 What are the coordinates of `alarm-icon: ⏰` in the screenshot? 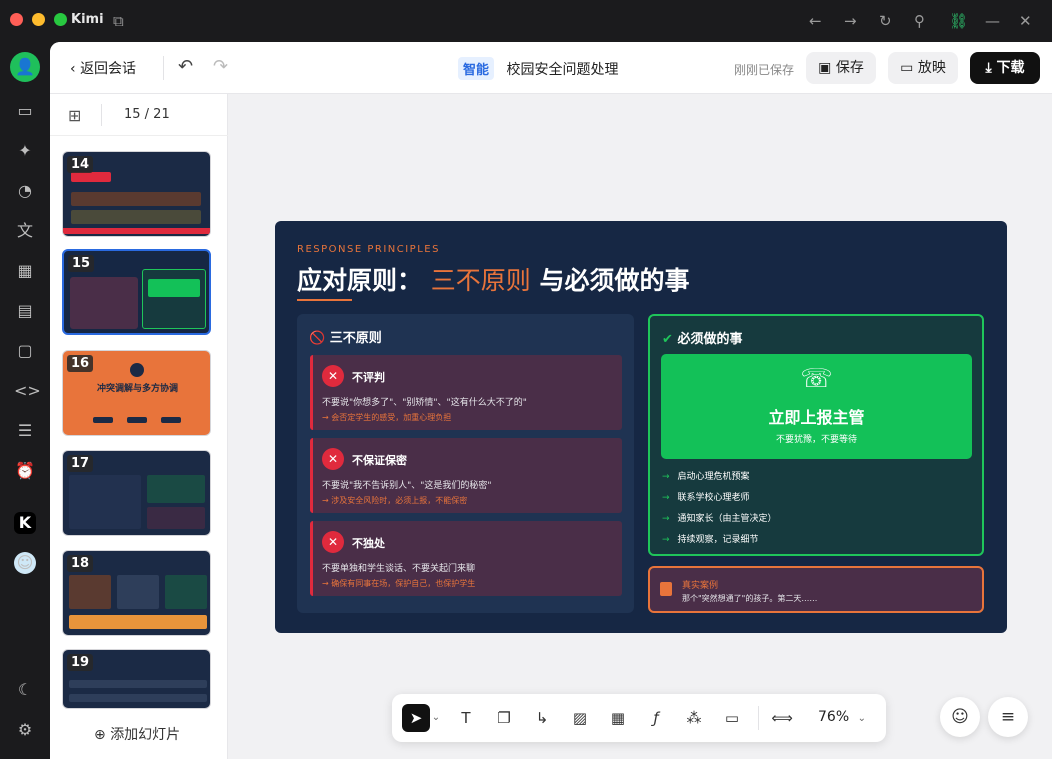 It's located at (25, 471).